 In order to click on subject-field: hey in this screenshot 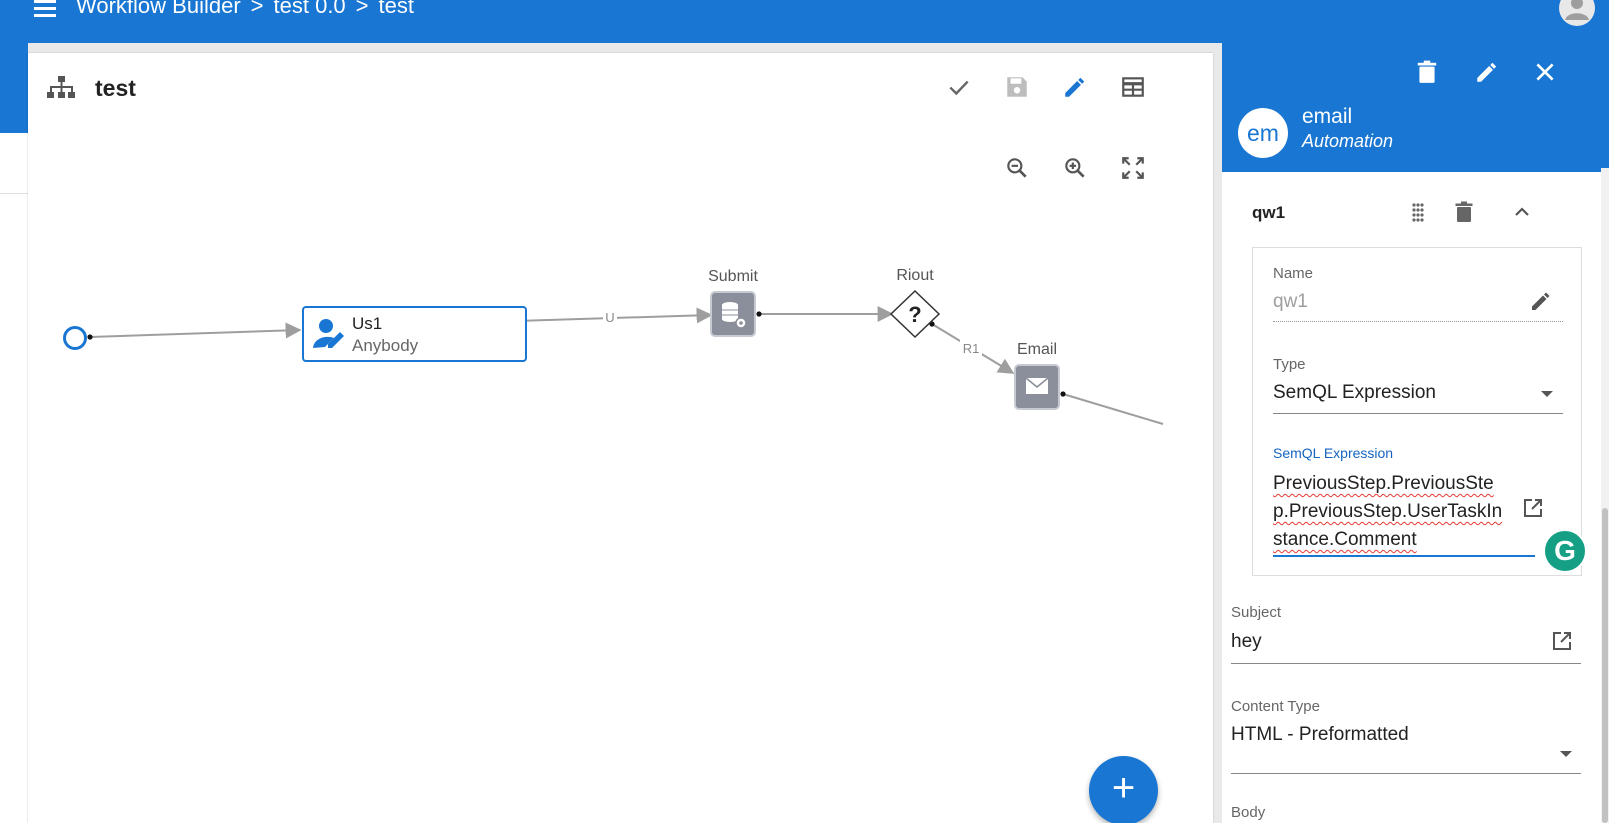, I will do `click(1246, 642)`.